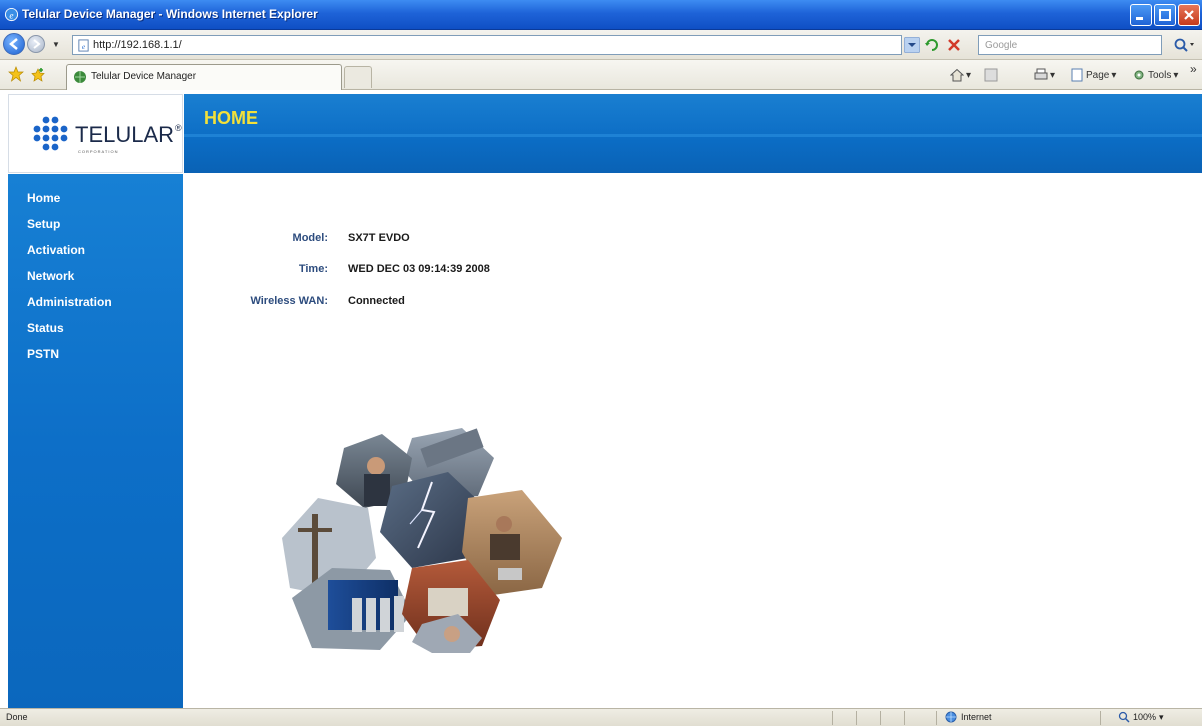 Image resolution: width=1202 pixels, height=726 pixels. I want to click on feeds-icon, so click(991, 75).